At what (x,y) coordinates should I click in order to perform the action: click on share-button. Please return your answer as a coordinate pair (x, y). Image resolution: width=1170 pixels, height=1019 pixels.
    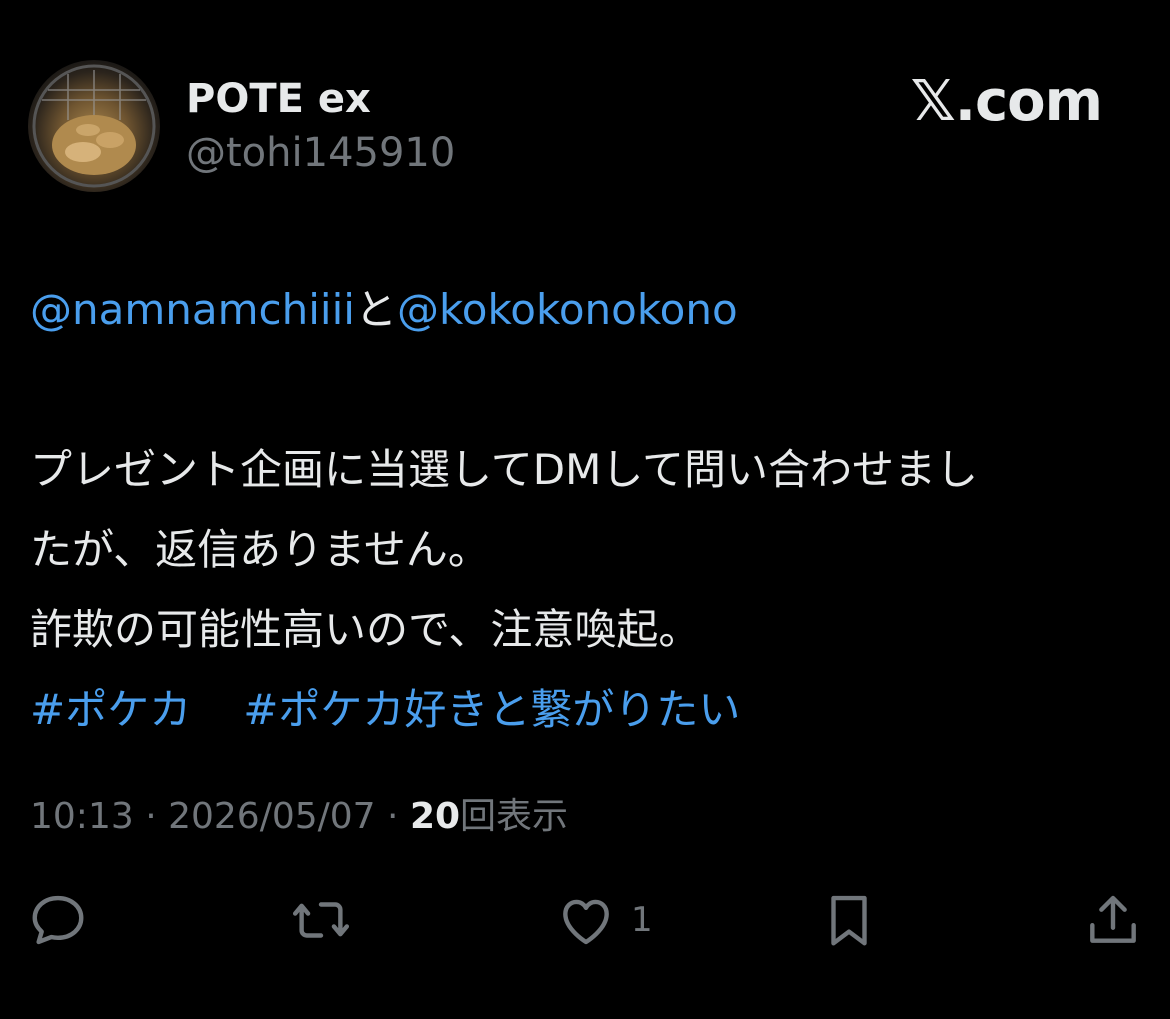
    Looking at the image, I should click on (1113, 920).